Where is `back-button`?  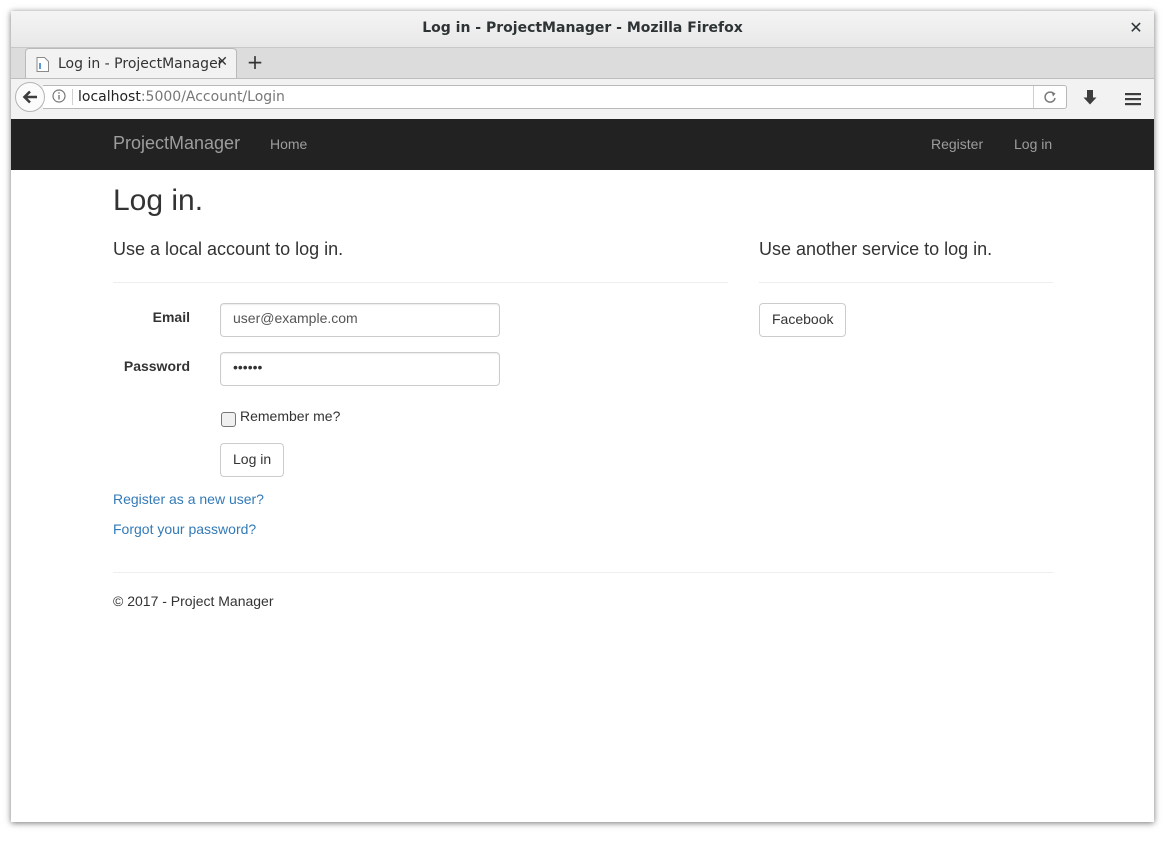
back-button is located at coordinates (30, 97).